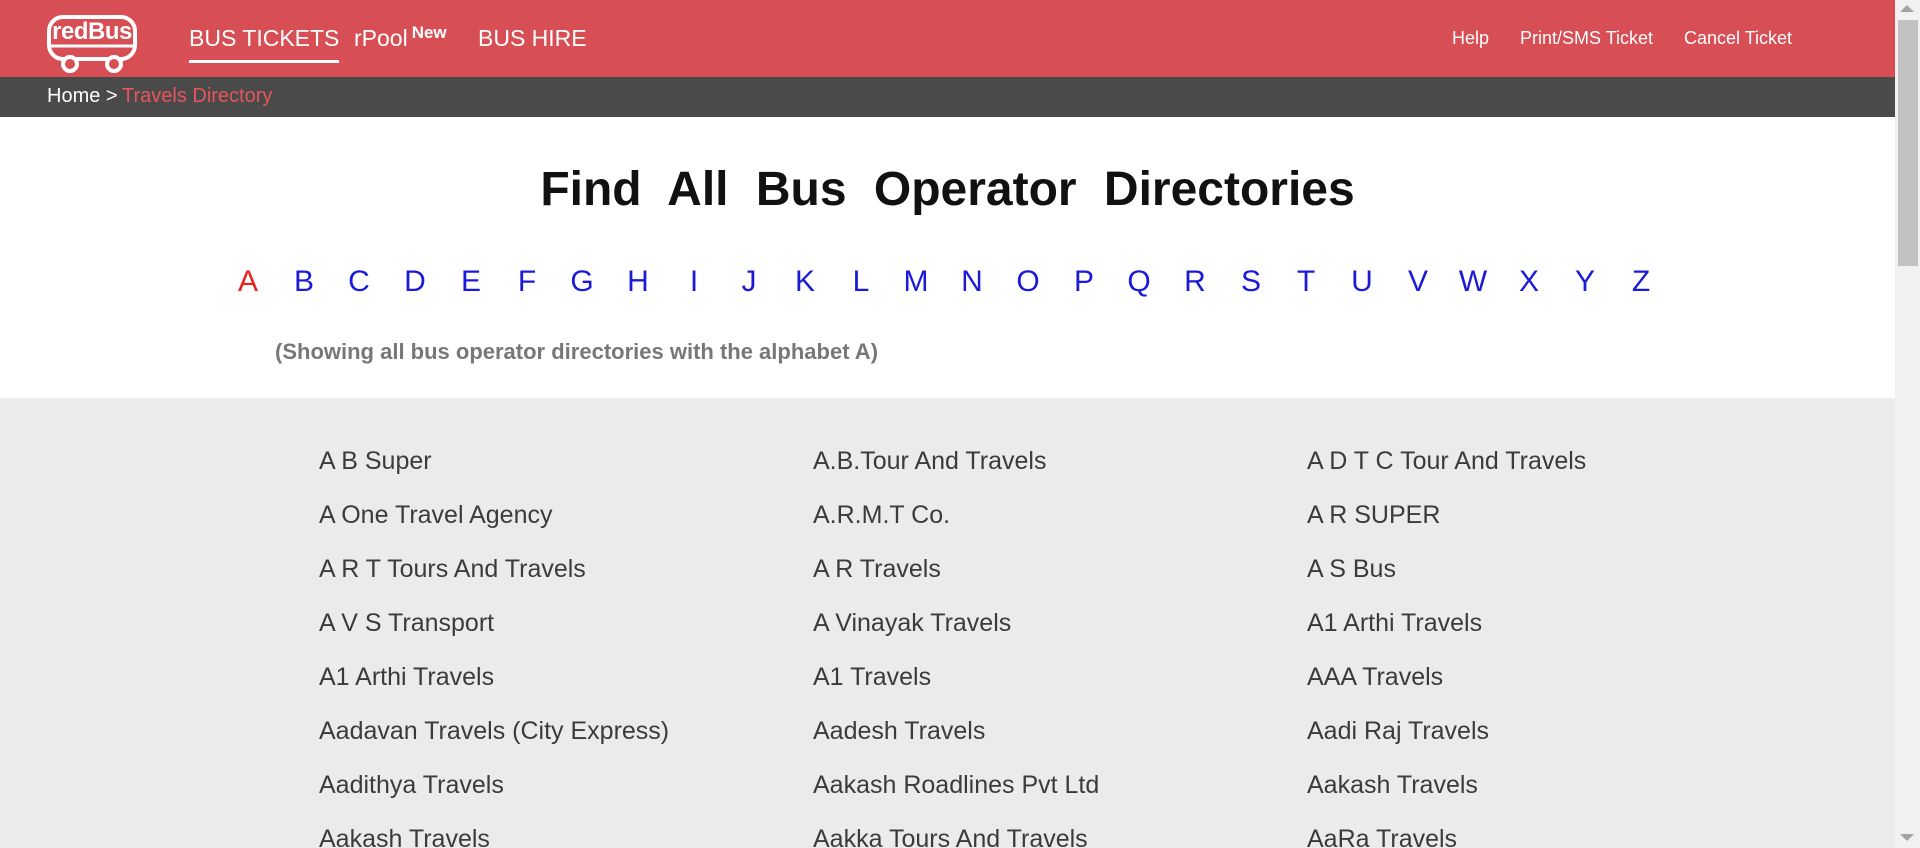  Describe the element at coordinates (1641, 282) in the screenshot. I see `alphabet-letter-z: Z` at that location.